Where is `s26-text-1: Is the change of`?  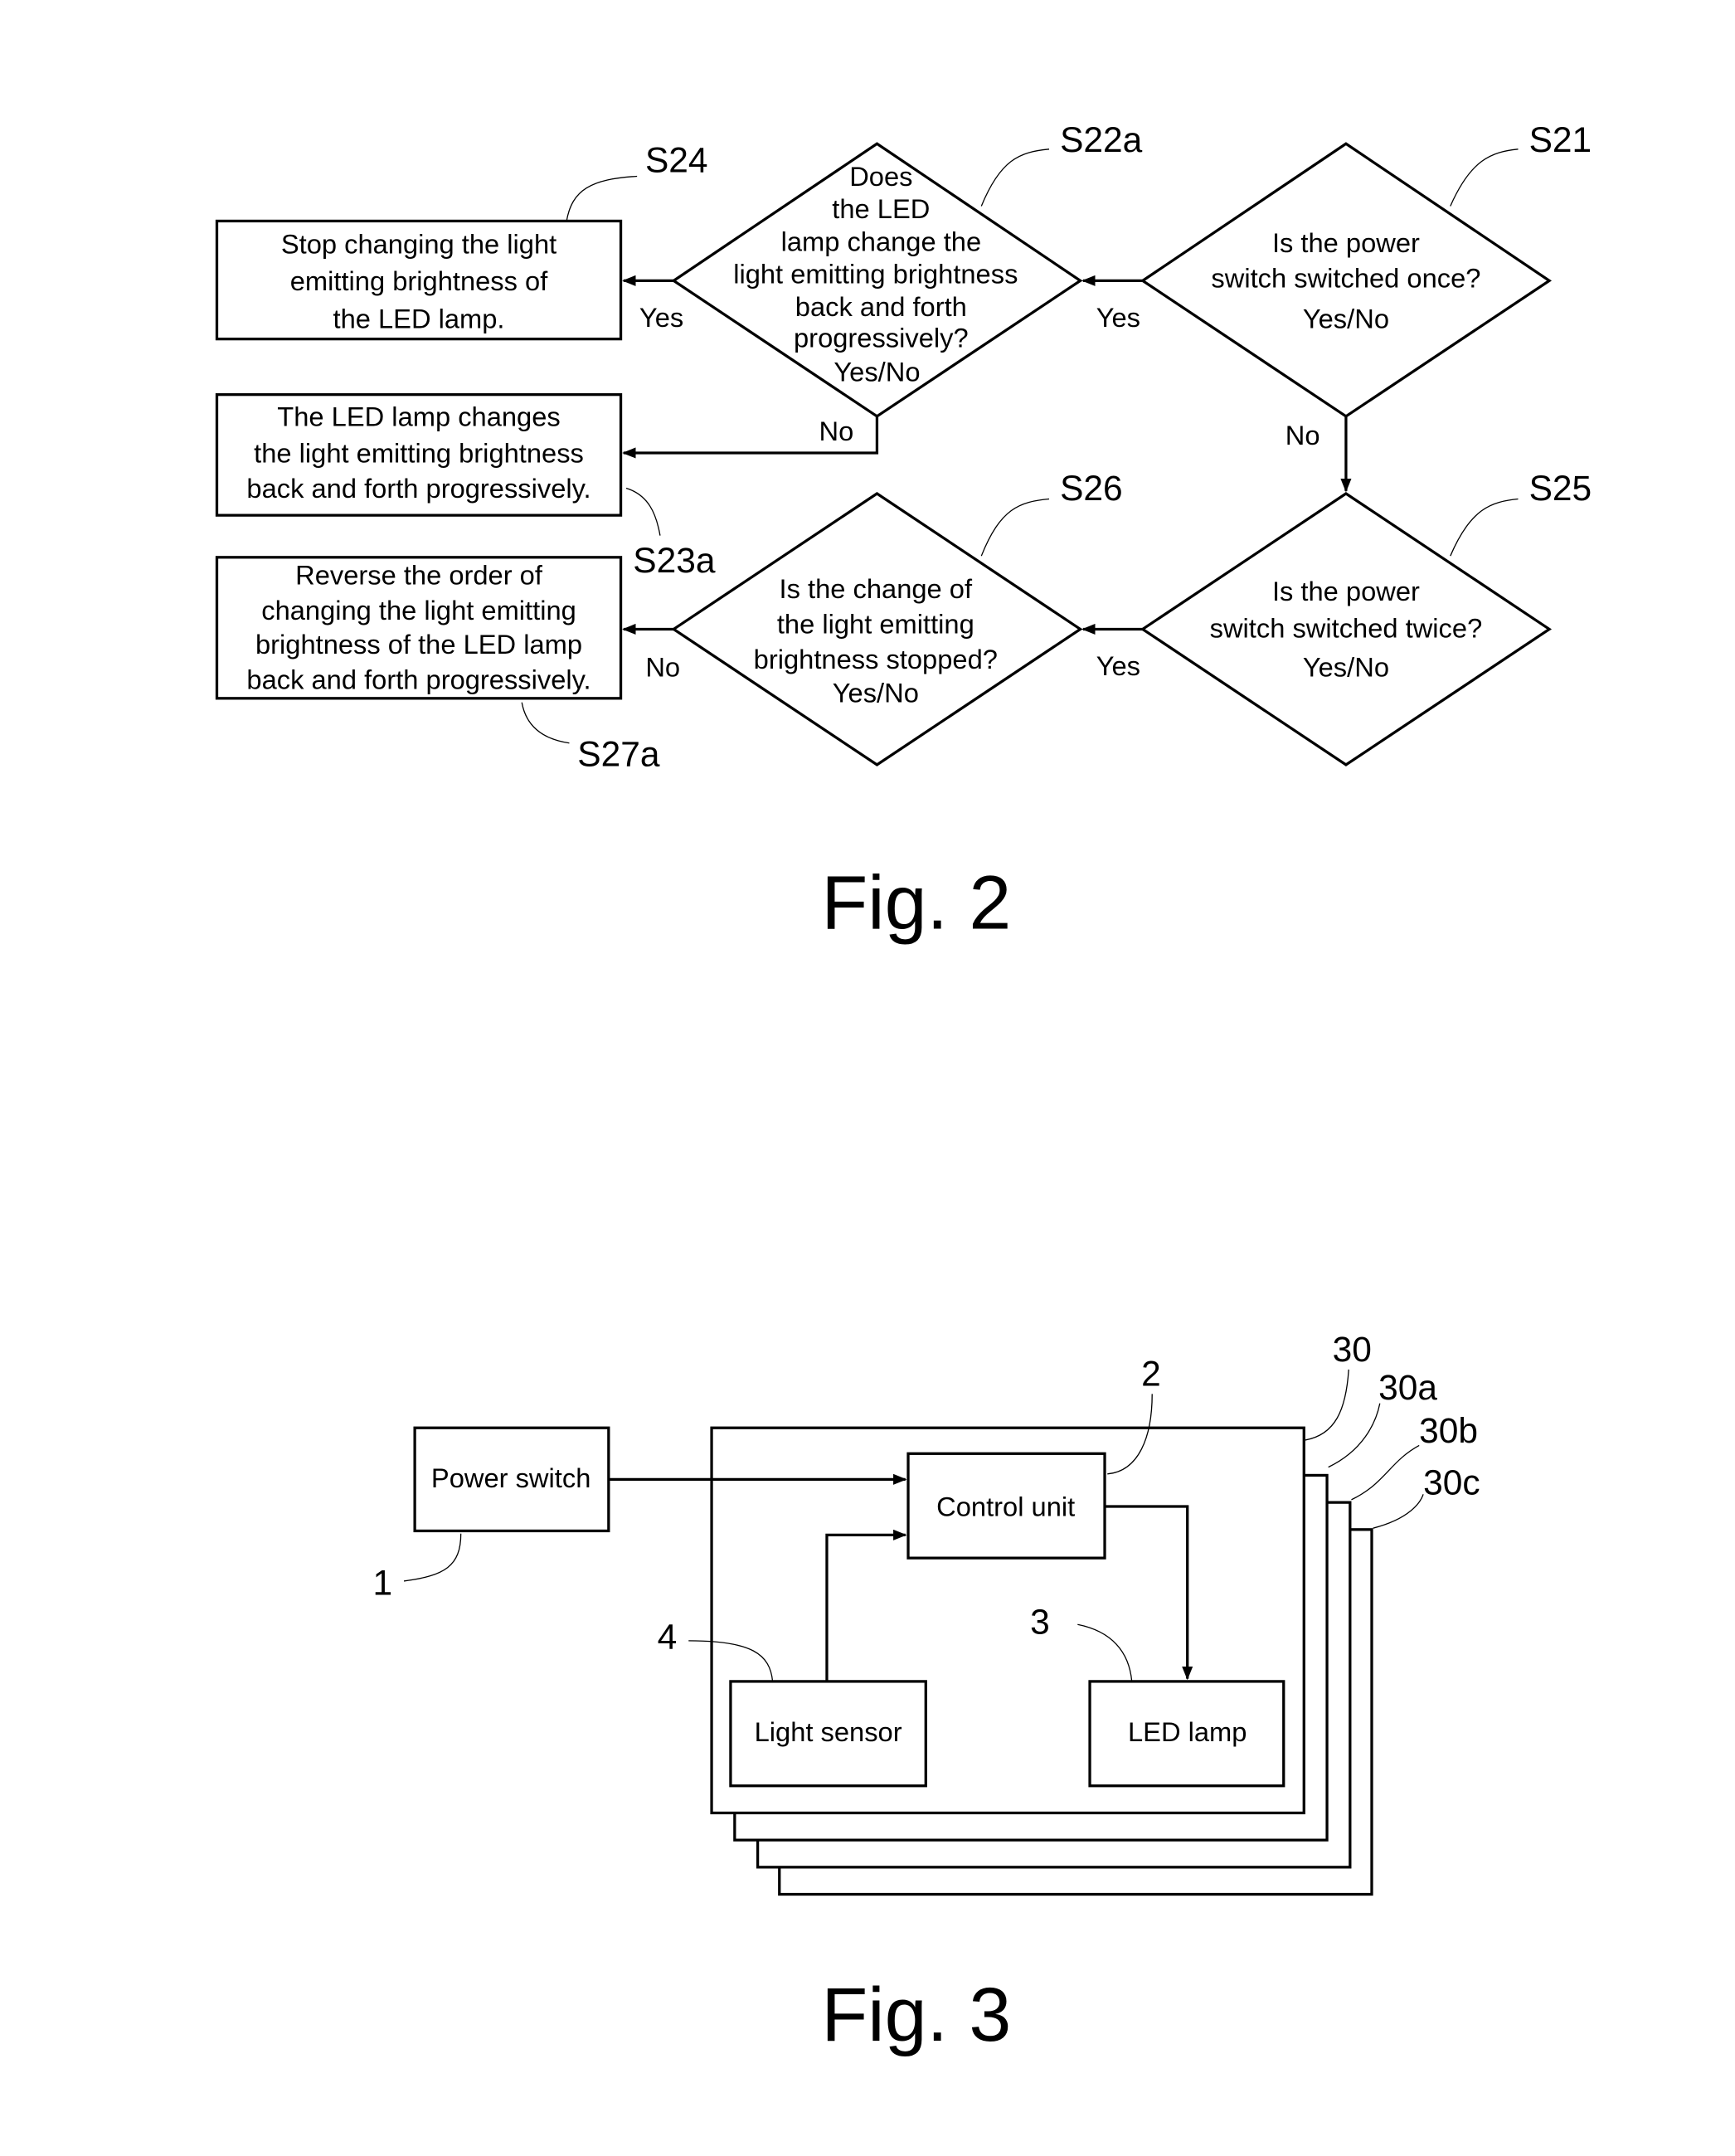 s26-text-1: Is the change of is located at coordinates (876, 588).